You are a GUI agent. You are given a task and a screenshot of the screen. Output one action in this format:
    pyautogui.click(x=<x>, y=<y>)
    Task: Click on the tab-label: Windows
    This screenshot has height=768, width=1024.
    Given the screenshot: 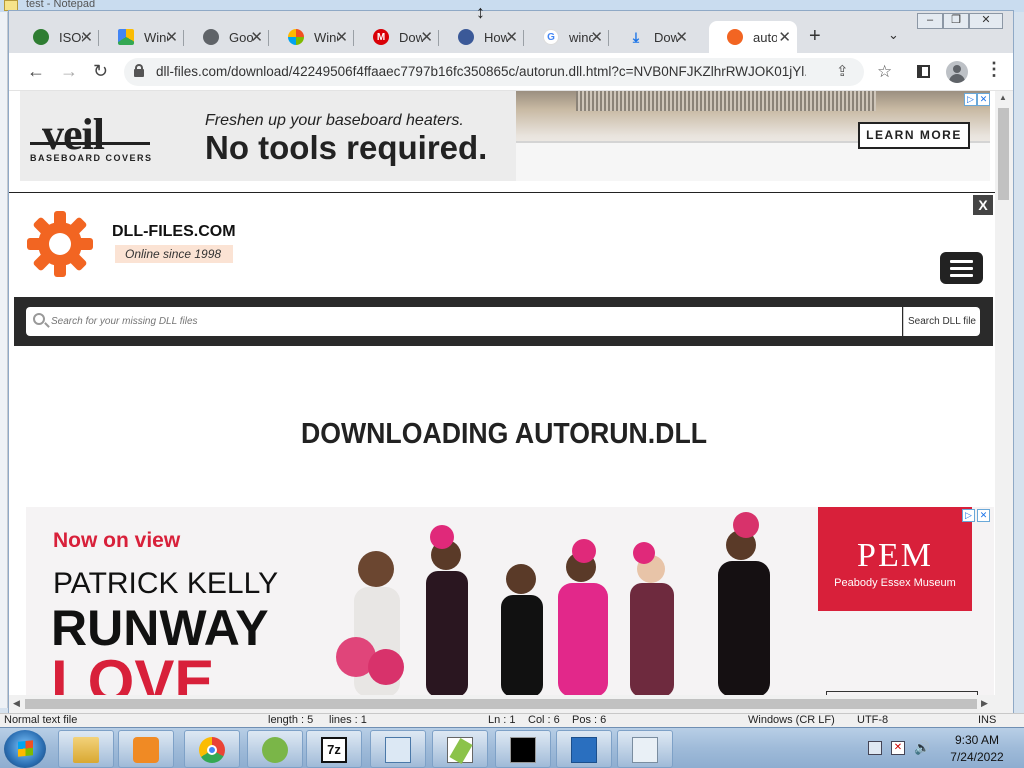 What is the action you would take?
    pyautogui.click(x=156, y=37)
    